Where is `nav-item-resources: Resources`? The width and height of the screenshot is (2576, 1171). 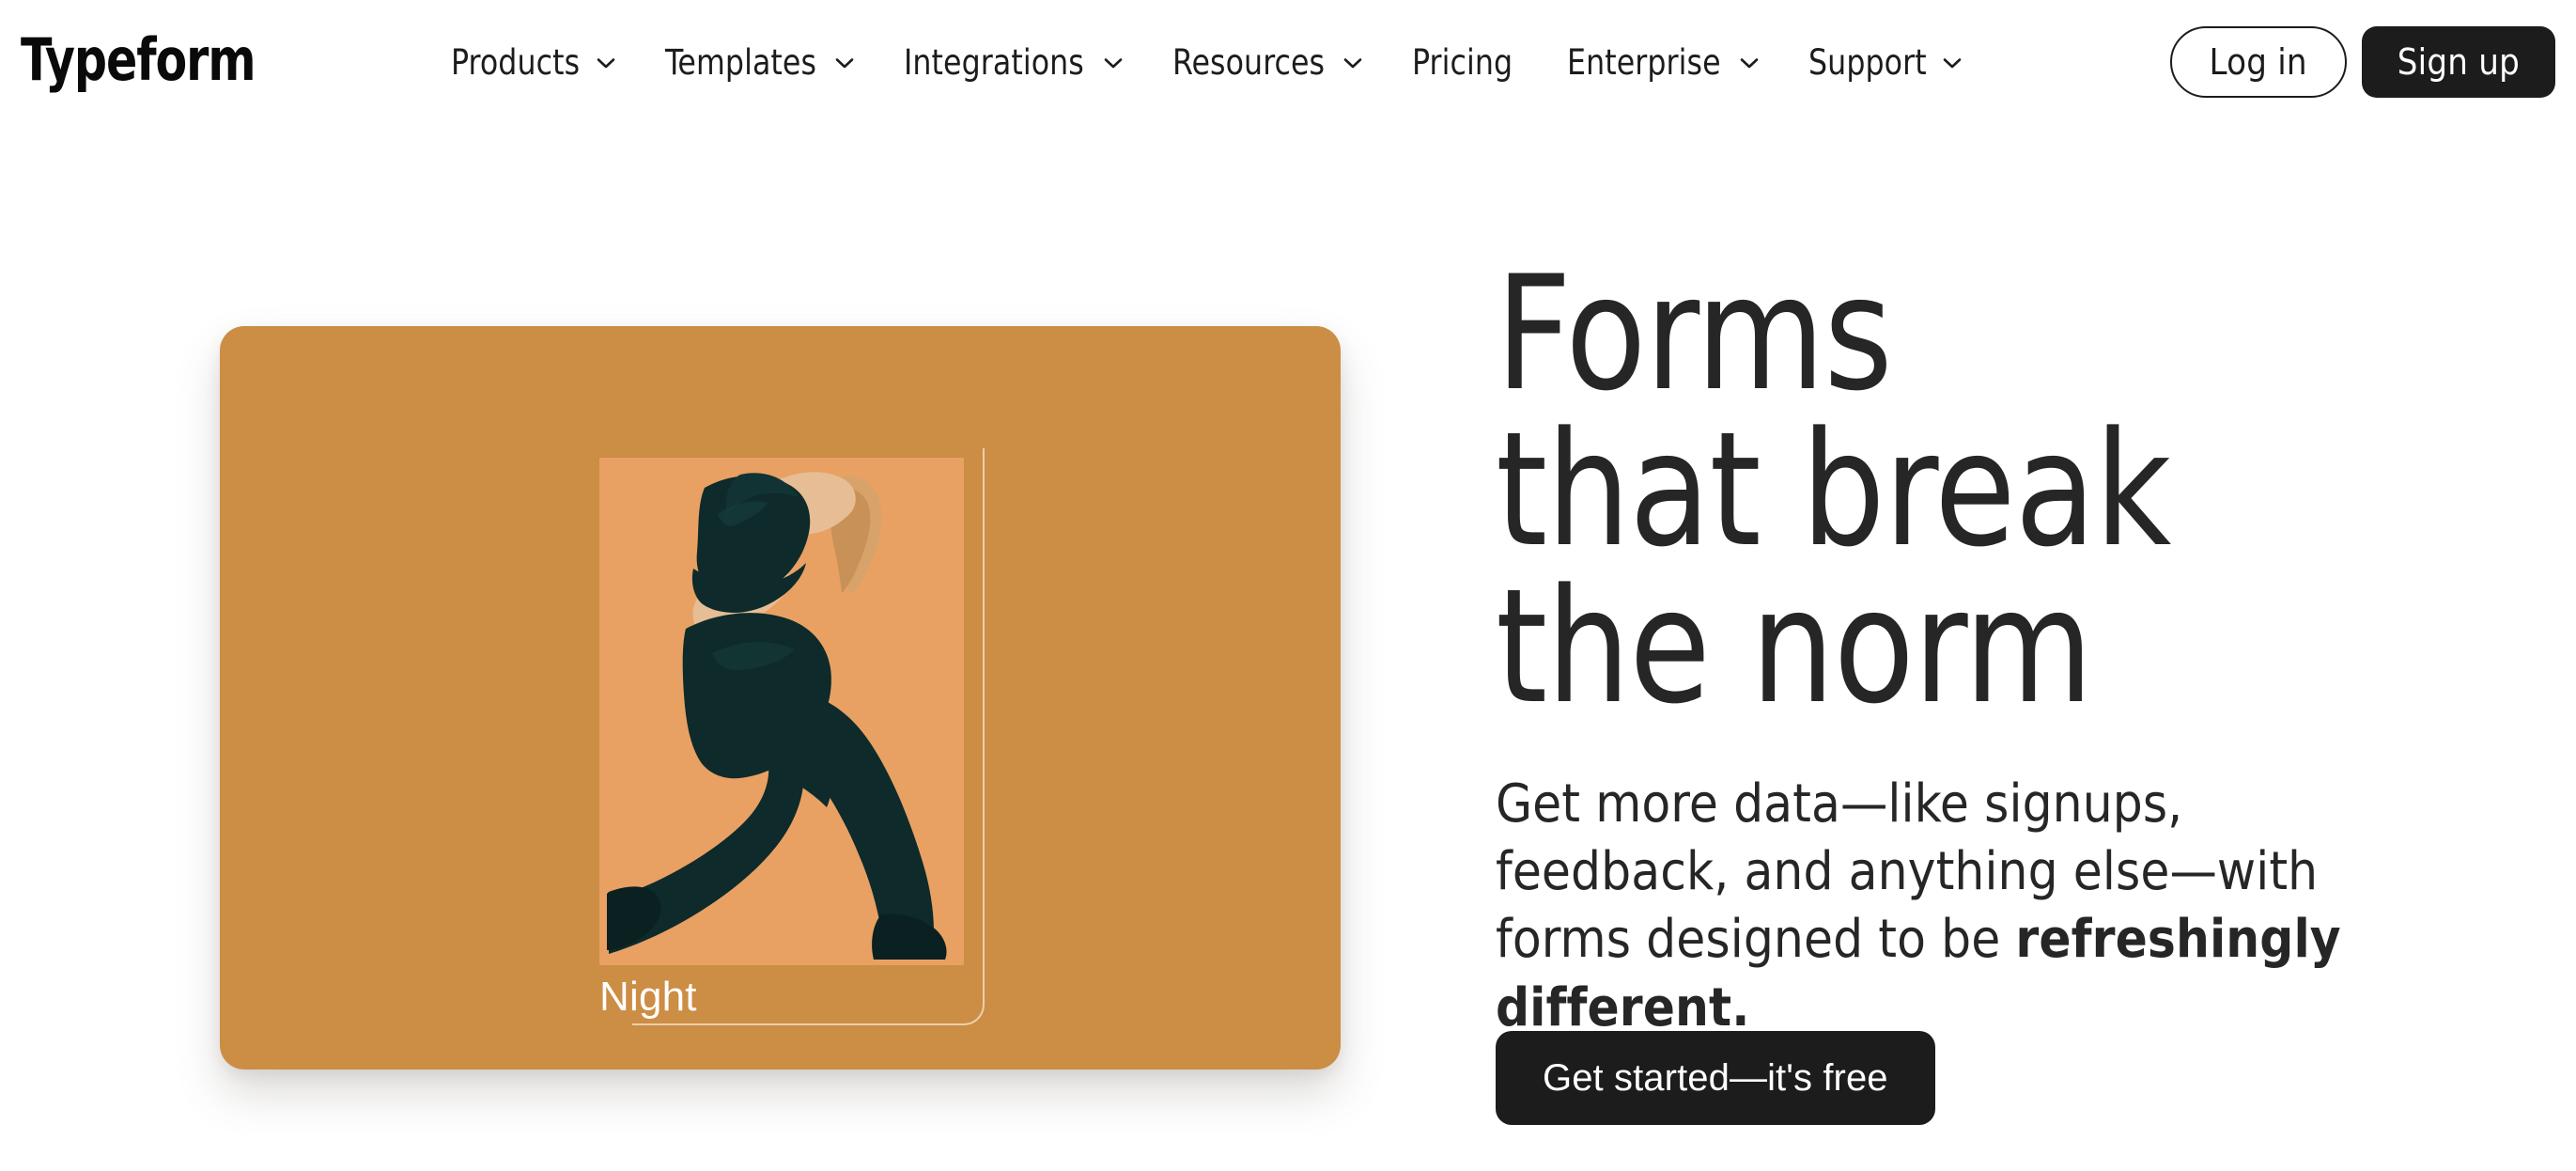 nav-item-resources: Resources is located at coordinates (1267, 62).